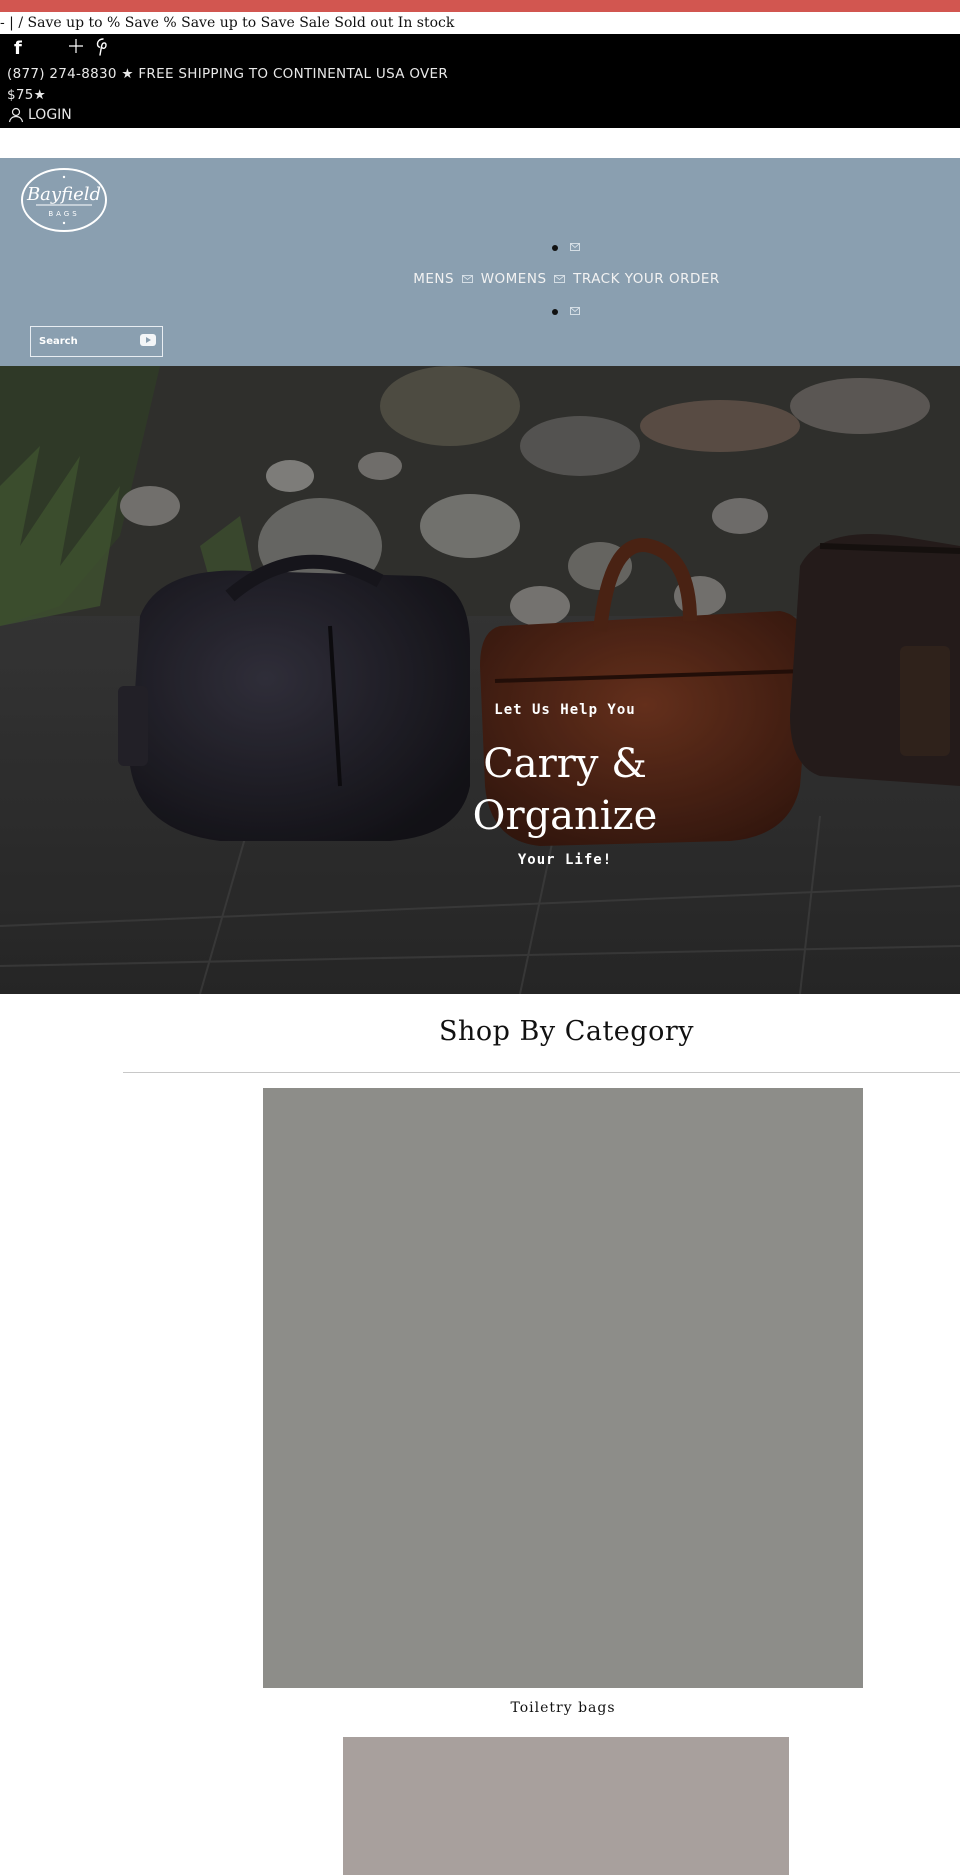 The height and width of the screenshot is (1875, 960). I want to click on nav-items: MENS WOMENS TRACK YOUR ORDER, so click(480, 279).